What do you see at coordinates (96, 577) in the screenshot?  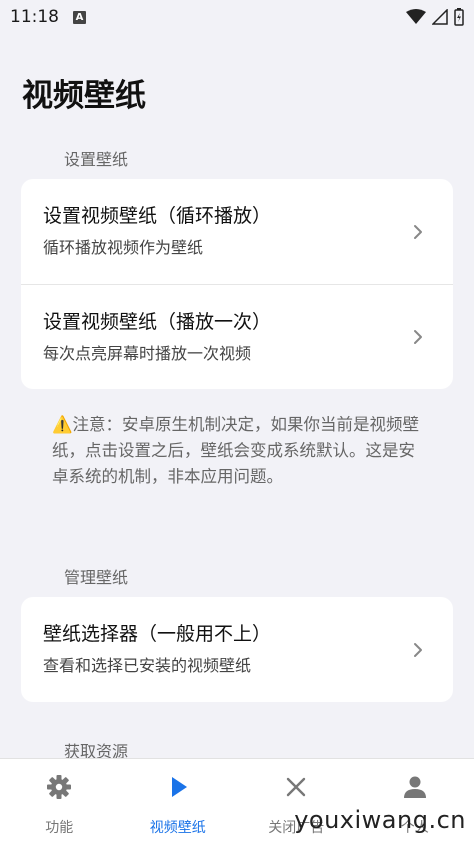 I see `section-label-manage: 管理壁纸` at bounding box center [96, 577].